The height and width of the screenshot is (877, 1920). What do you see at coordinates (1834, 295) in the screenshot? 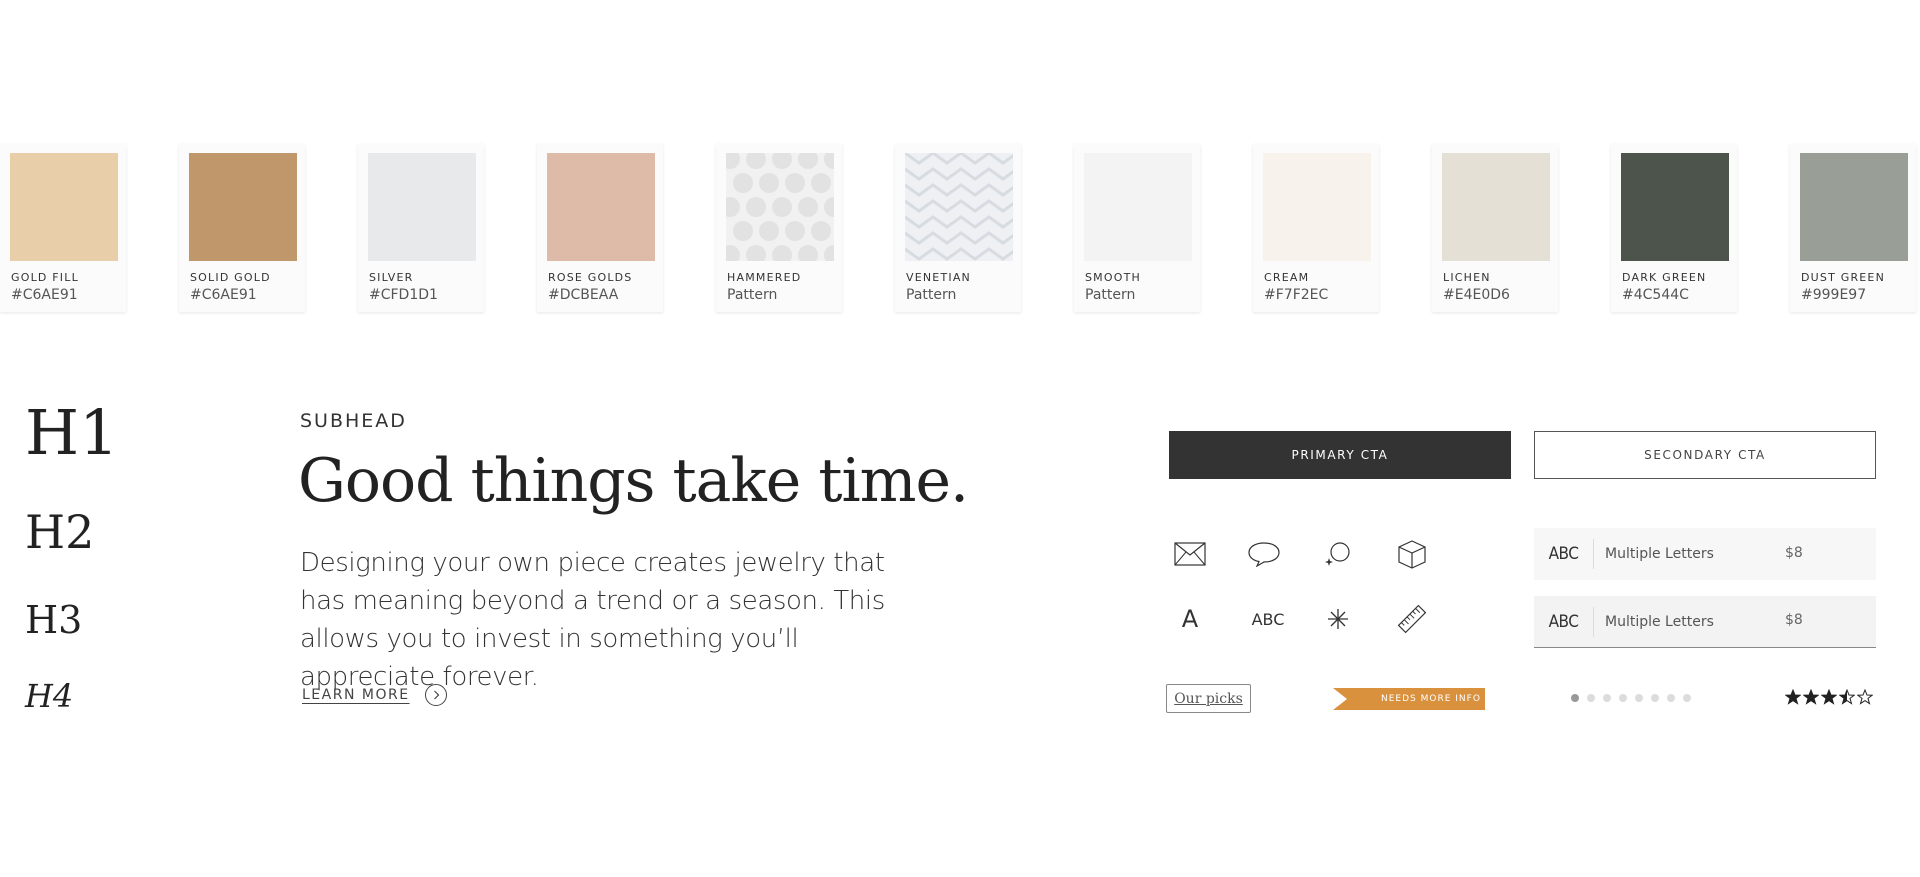
I see `swatch-value: #999E97` at bounding box center [1834, 295].